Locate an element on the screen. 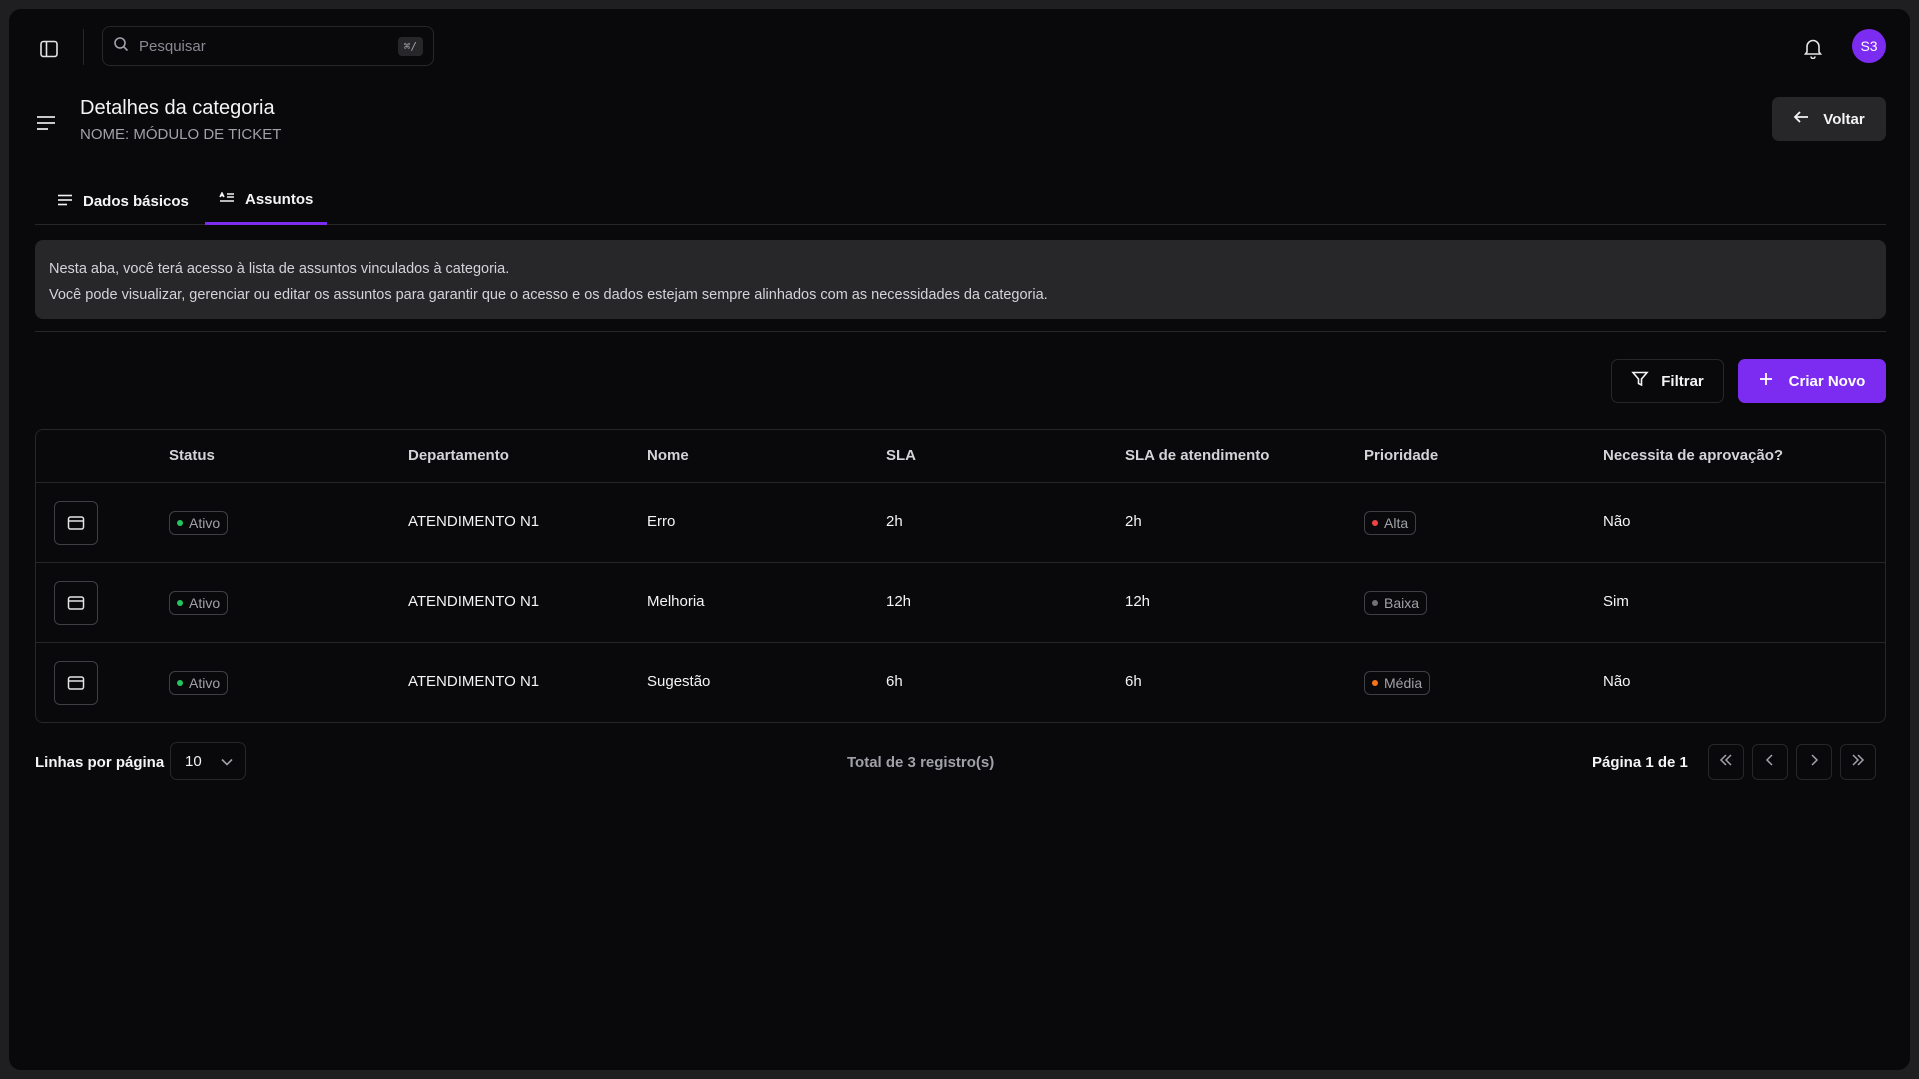  cell-sla: 2h is located at coordinates (894, 521).